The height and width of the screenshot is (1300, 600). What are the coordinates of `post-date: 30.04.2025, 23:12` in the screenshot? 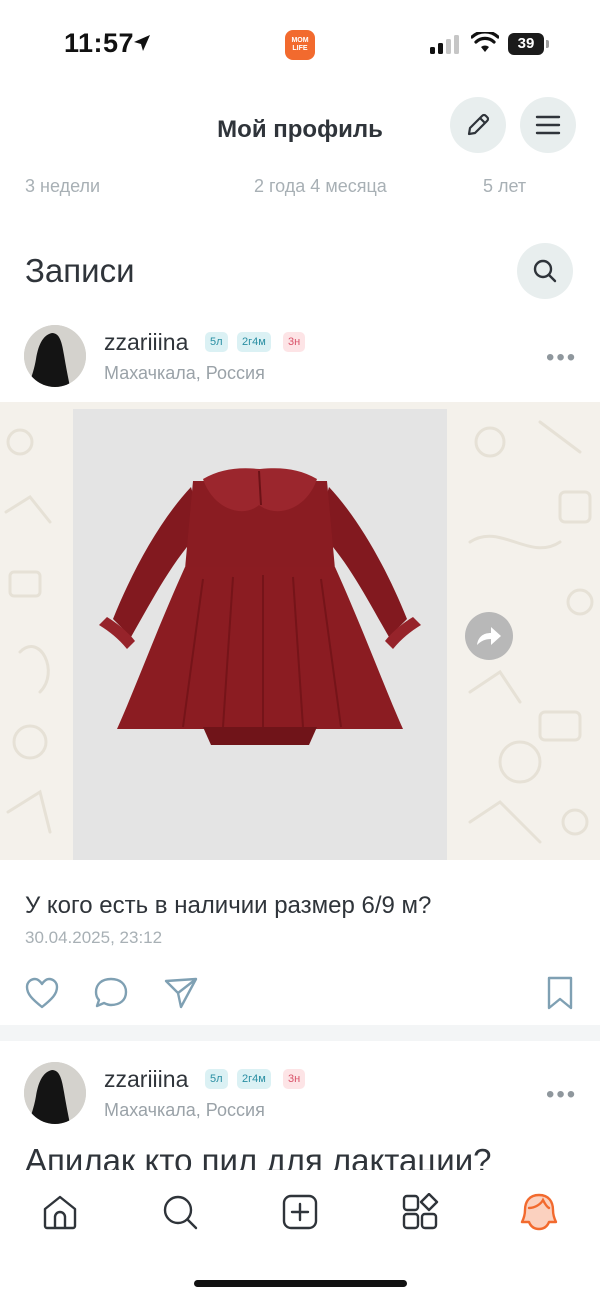 It's located at (94, 937).